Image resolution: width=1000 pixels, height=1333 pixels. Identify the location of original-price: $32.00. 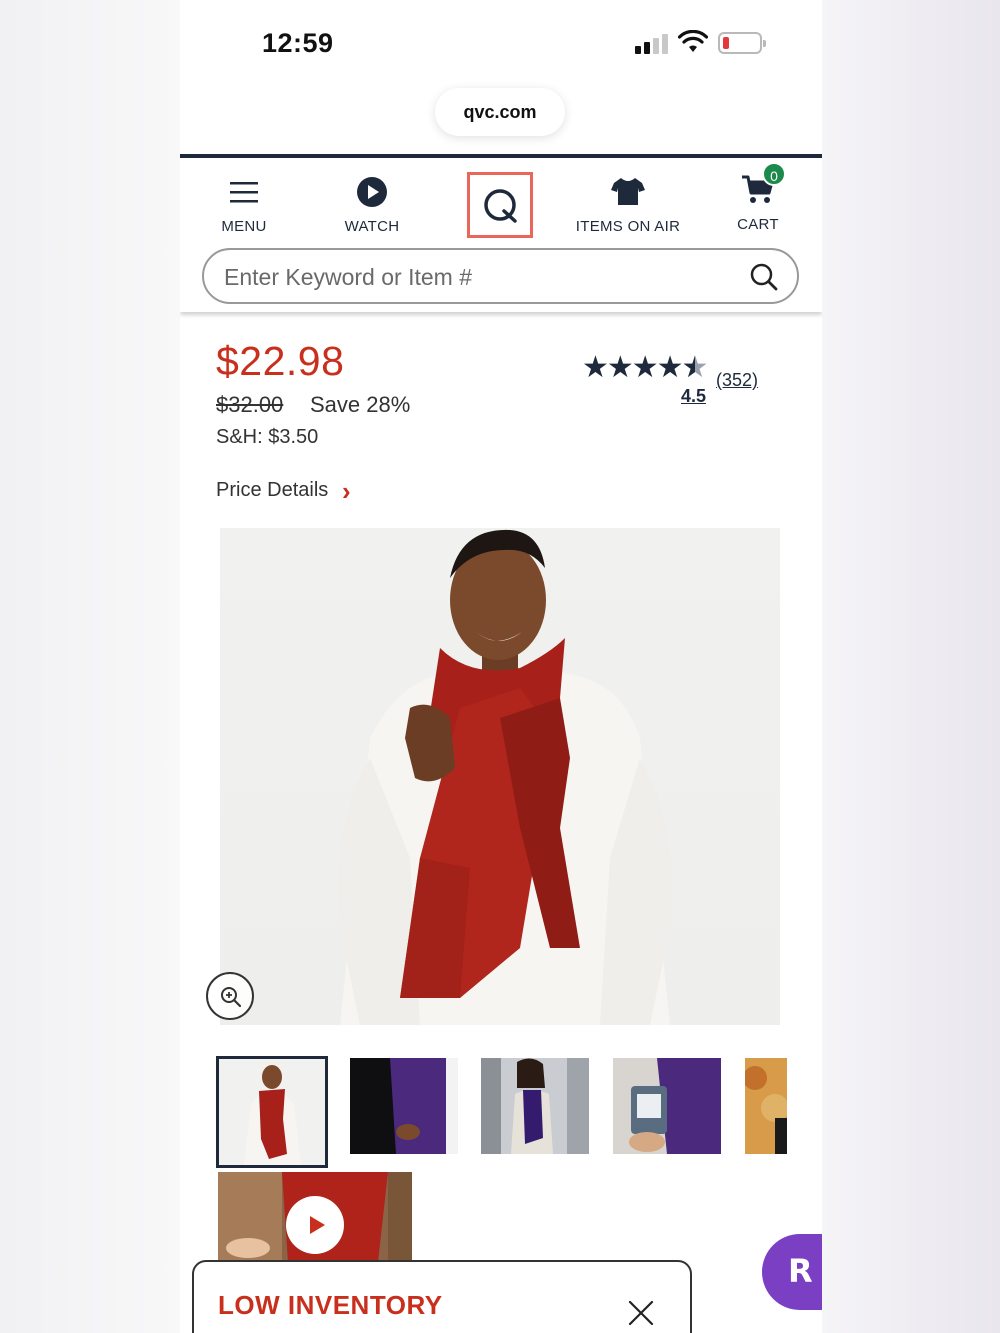
(250, 404).